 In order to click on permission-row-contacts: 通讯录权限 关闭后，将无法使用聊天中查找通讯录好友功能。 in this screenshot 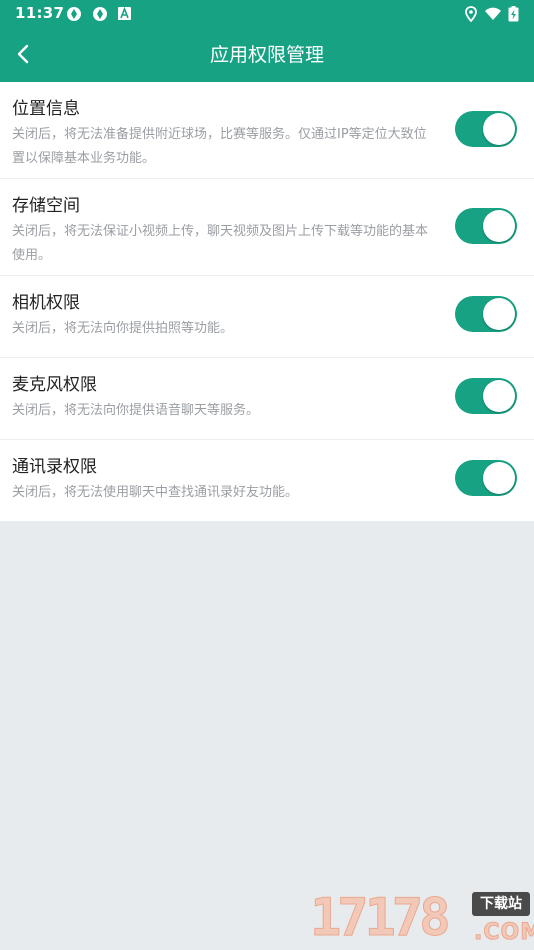, I will do `click(267, 480)`.